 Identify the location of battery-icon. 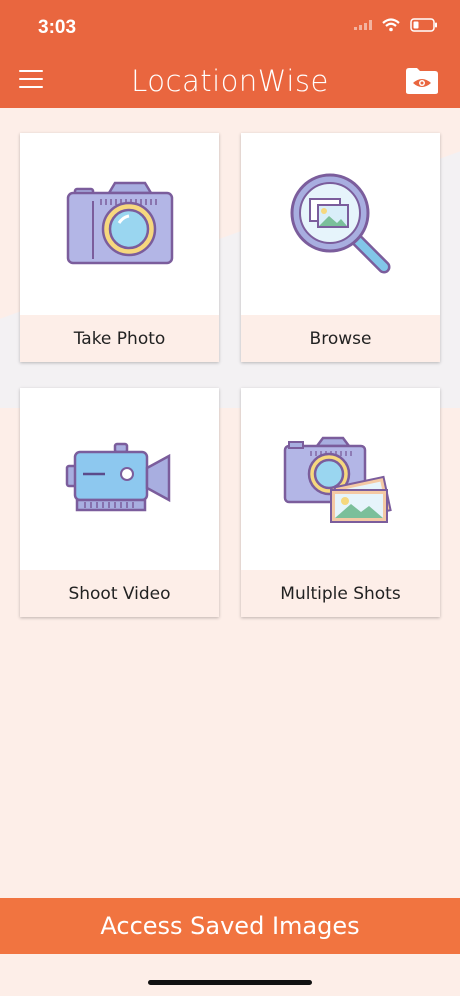
(423, 25).